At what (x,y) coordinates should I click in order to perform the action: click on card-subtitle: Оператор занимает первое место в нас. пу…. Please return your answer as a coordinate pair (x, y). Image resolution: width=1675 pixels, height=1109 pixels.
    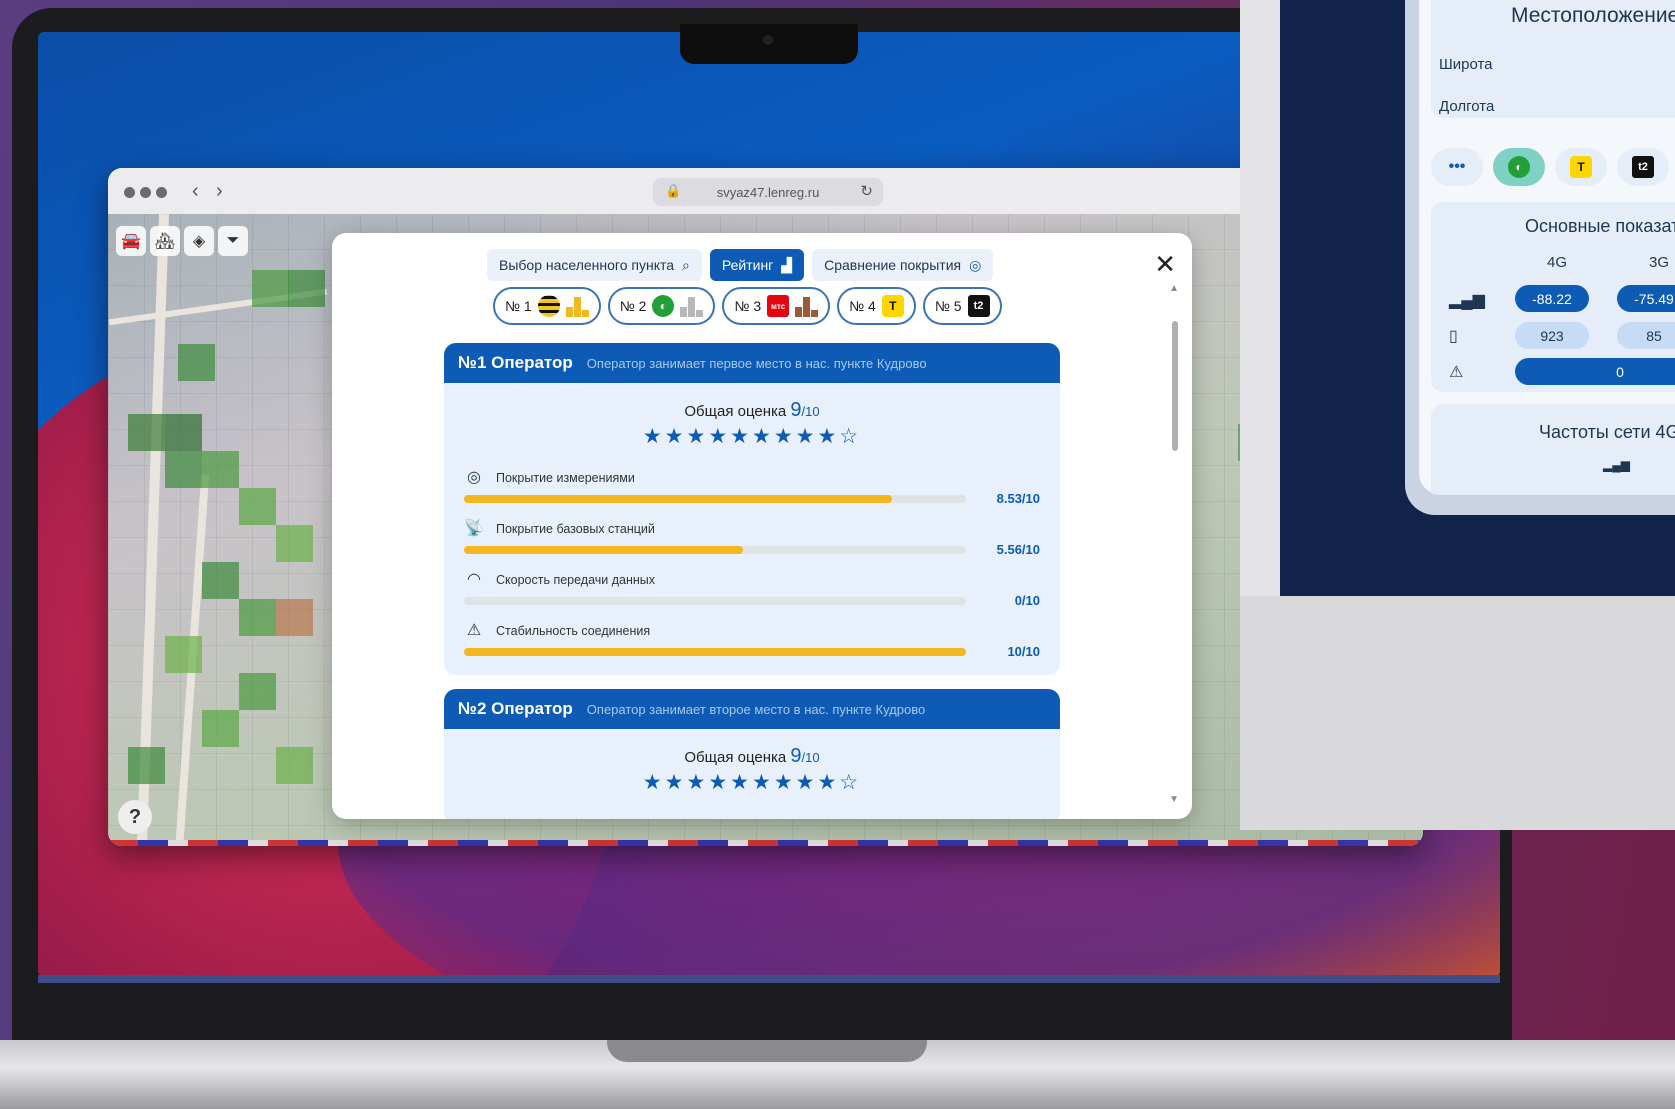
    Looking at the image, I should click on (756, 363).